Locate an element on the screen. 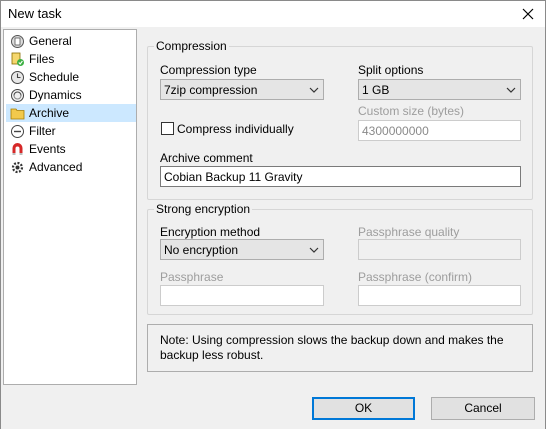 The width and height of the screenshot is (546, 429). encryption-method-value: No encryption is located at coordinates (201, 250).